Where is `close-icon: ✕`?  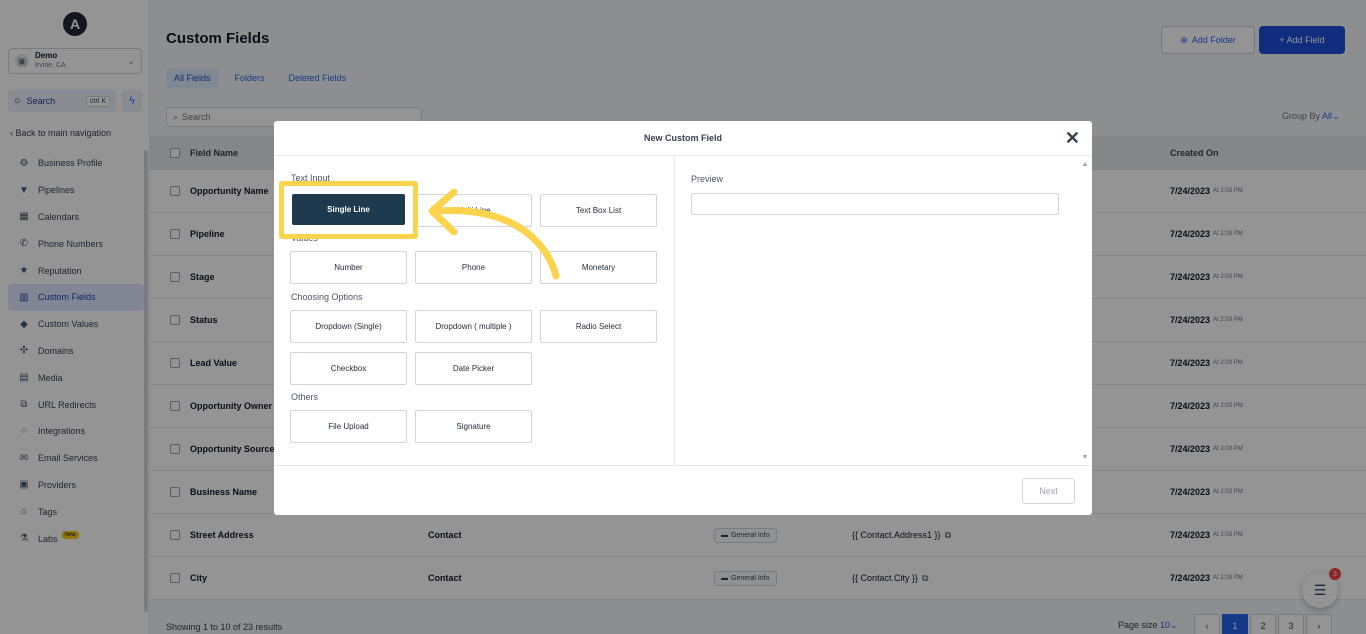
close-icon: ✕ is located at coordinates (1072, 138).